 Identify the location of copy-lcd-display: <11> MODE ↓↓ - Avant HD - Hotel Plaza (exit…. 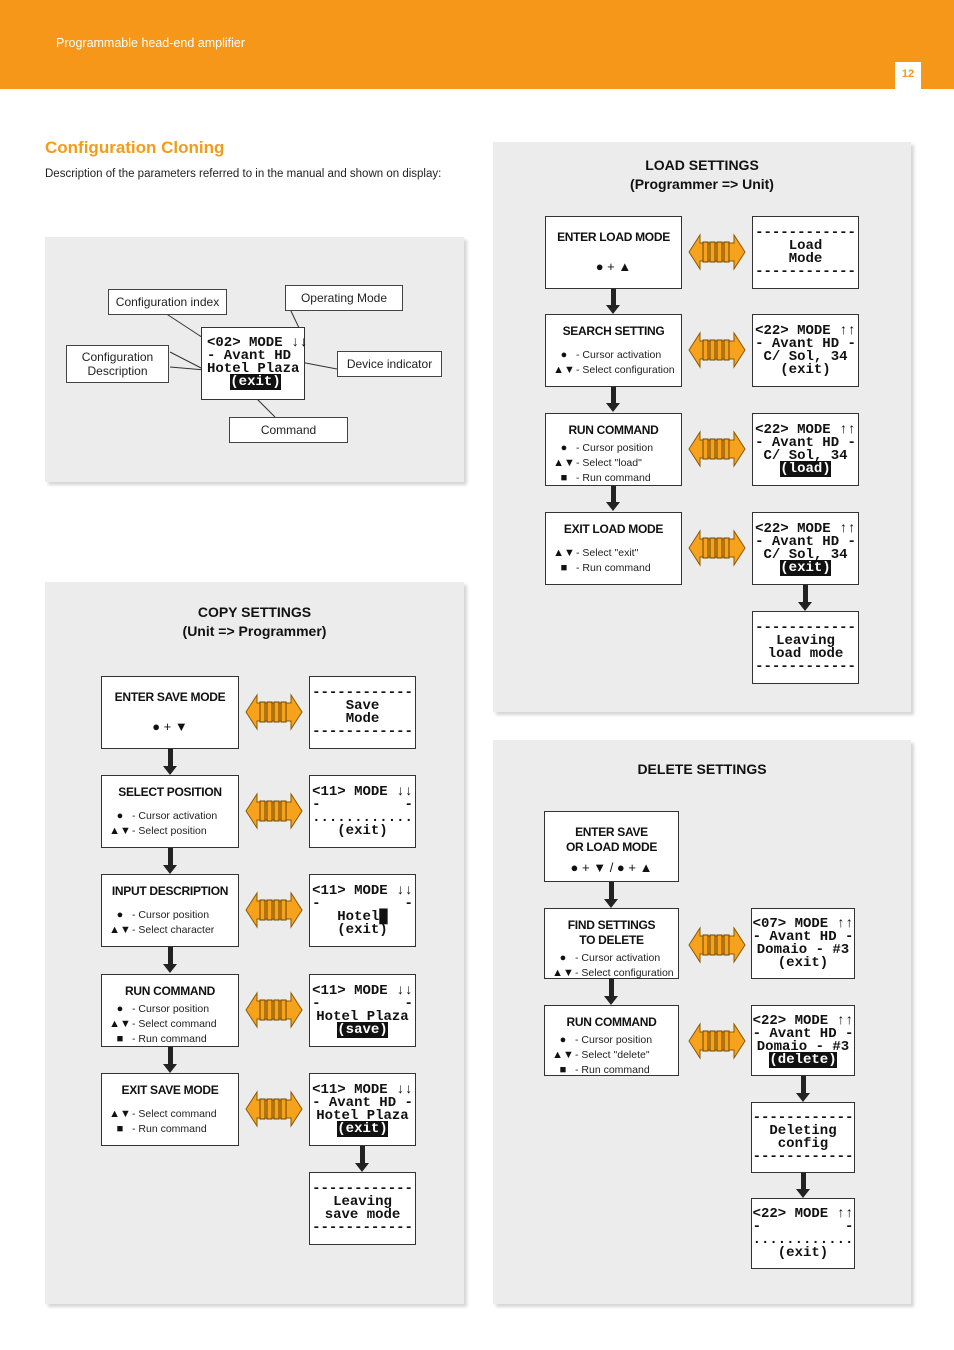
(362, 1109).